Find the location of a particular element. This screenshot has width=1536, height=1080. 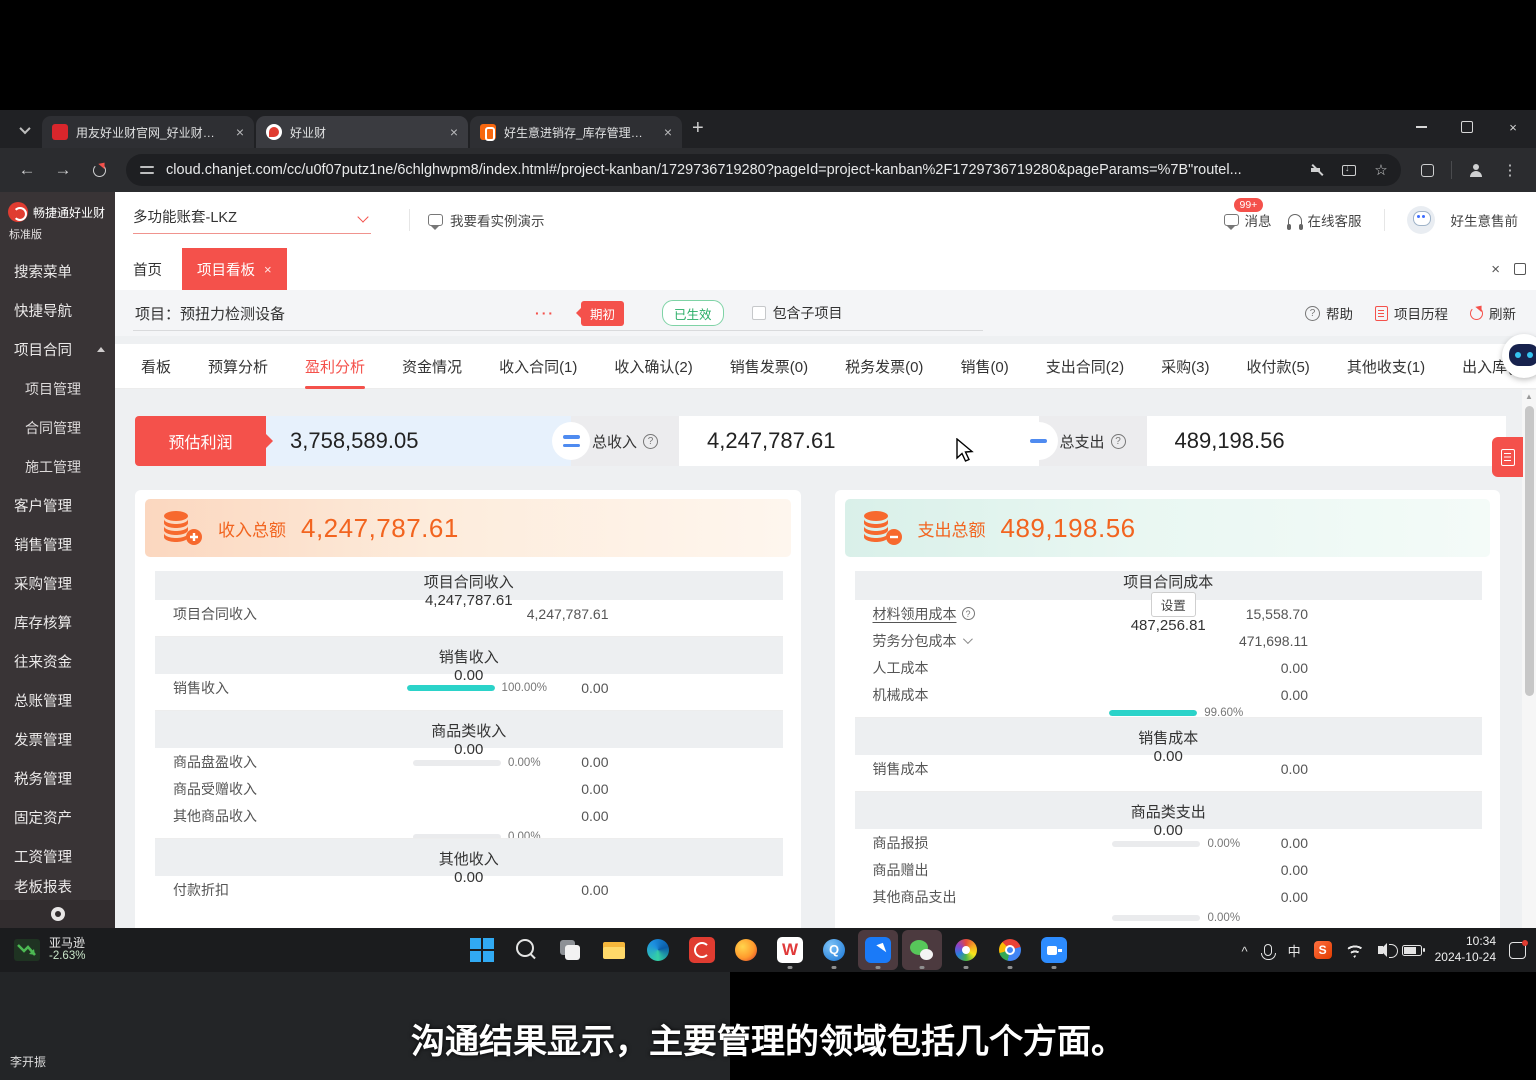

include-subprojects-checkbox: 包含子项目 is located at coordinates (797, 313).